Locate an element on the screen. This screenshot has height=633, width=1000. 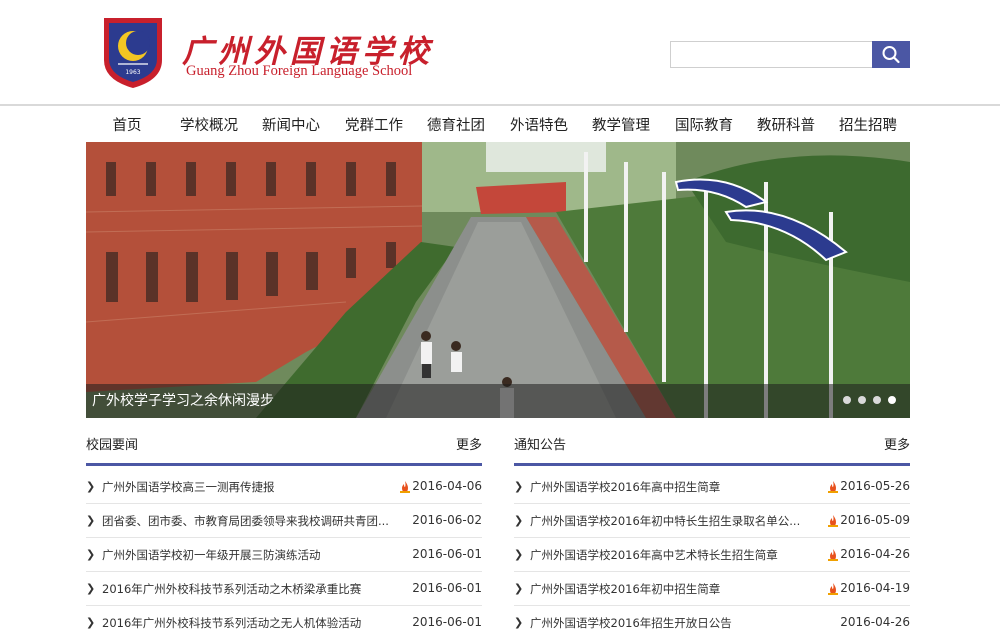
notice-date: 2016-05-26 is located at coordinates (875, 486).